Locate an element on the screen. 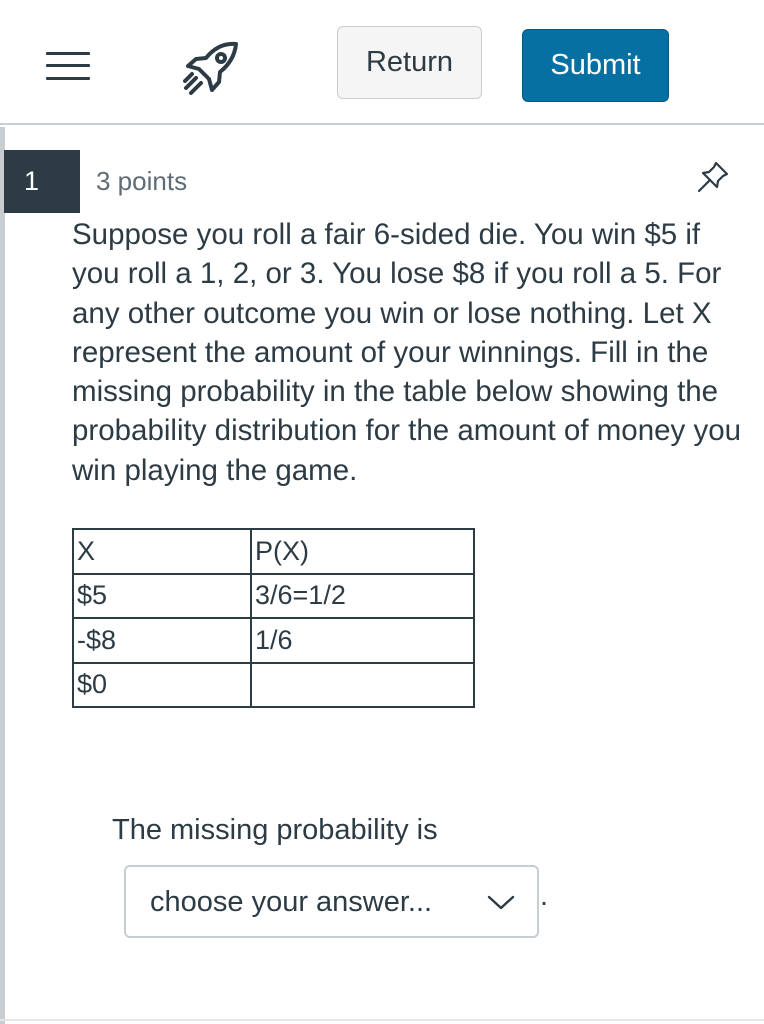  table-cell: 3/6=1/2 is located at coordinates (362, 595).